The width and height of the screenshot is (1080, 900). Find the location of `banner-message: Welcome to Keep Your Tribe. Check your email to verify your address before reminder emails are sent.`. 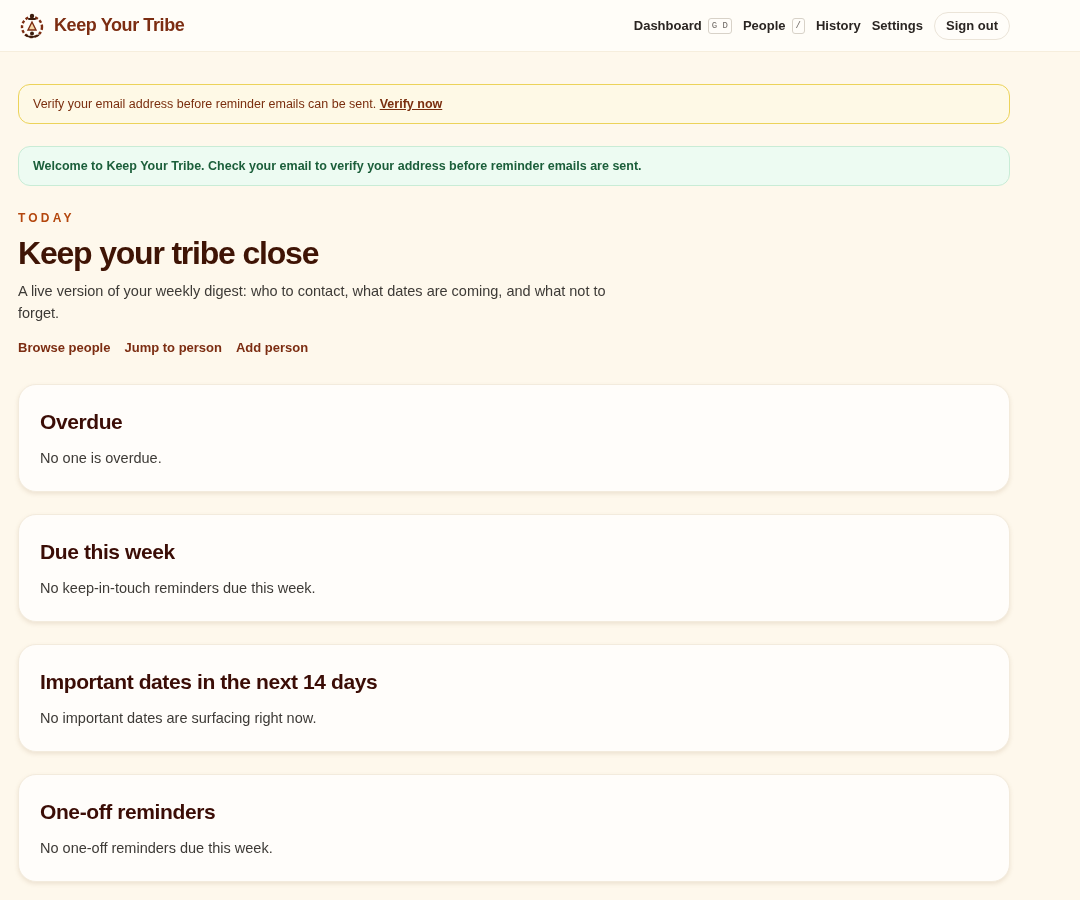

banner-message: Welcome to Keep Your Tribe. Check your email to verify your address before reminder emails are sent. is located at coordinates (337, 166).